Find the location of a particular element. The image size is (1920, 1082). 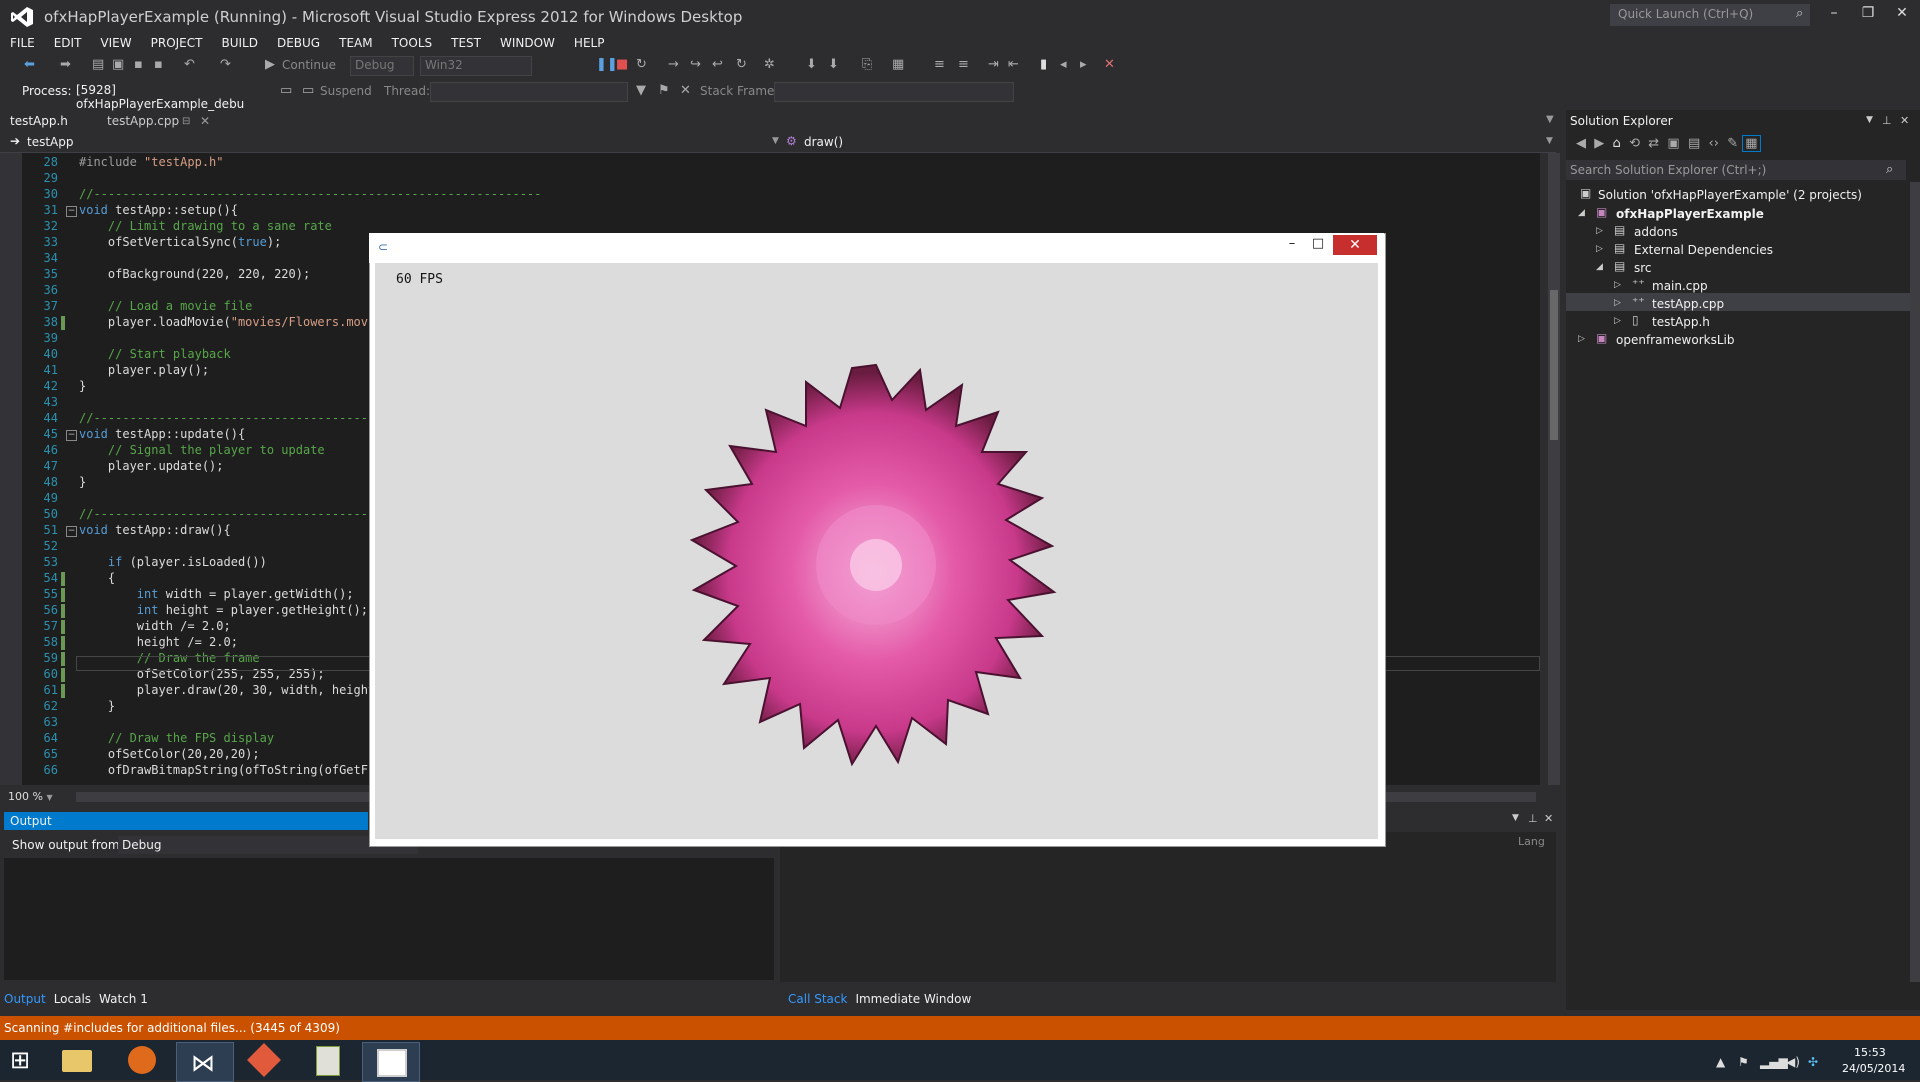

thread-select is located at coordinates (529, 92).